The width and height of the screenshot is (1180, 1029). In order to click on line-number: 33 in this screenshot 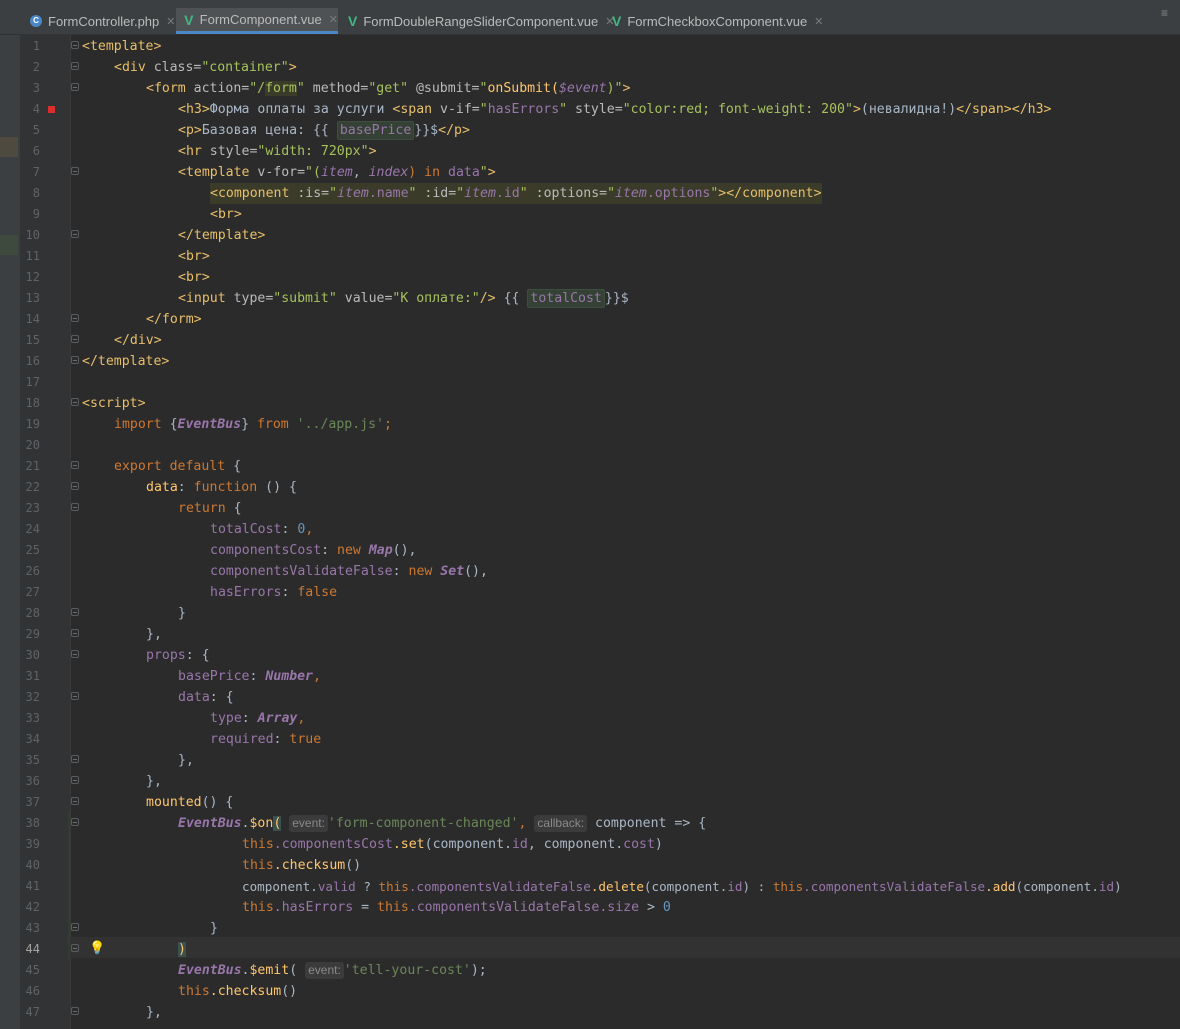, I will do `click(32, 718)`.